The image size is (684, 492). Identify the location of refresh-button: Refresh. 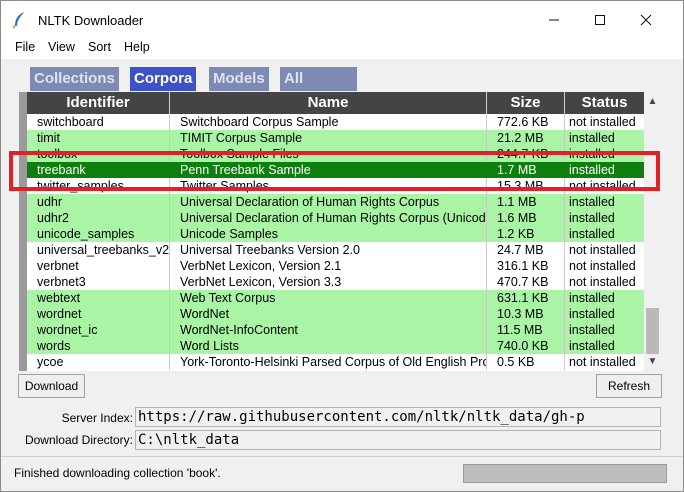
(629, 386).